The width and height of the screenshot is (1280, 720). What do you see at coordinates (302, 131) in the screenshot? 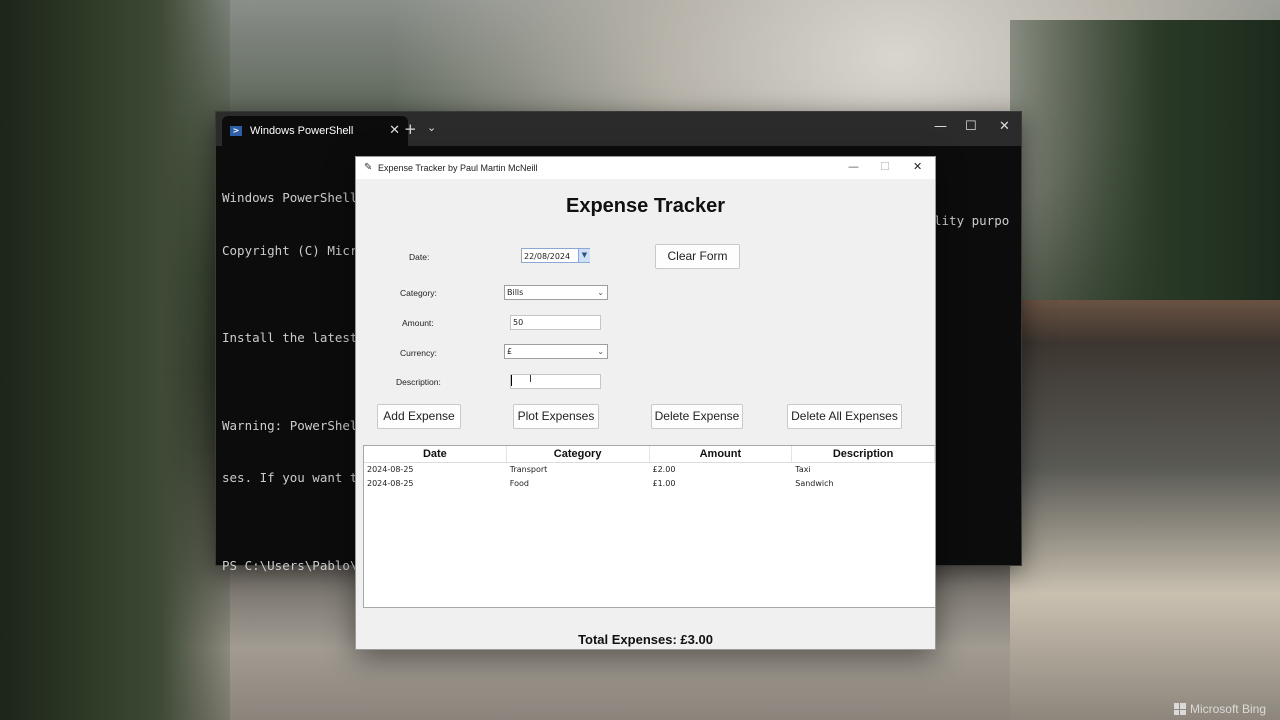
I see `terminal-tab-title: Windows PowerShell` at bounding box center [302, 131].